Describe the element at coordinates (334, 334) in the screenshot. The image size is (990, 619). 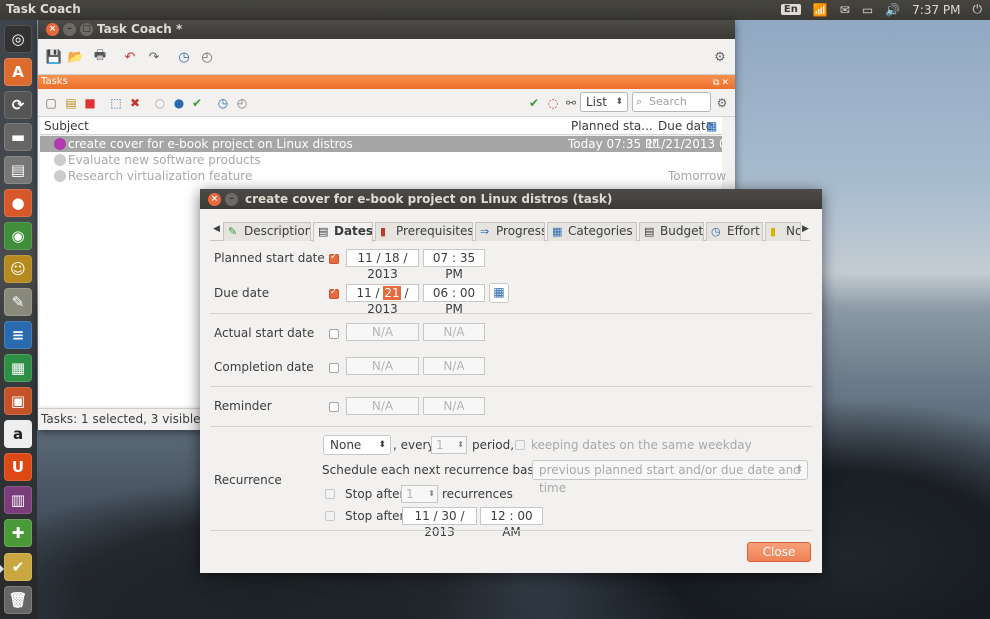
I see `actual-start-checkbox` at that location.